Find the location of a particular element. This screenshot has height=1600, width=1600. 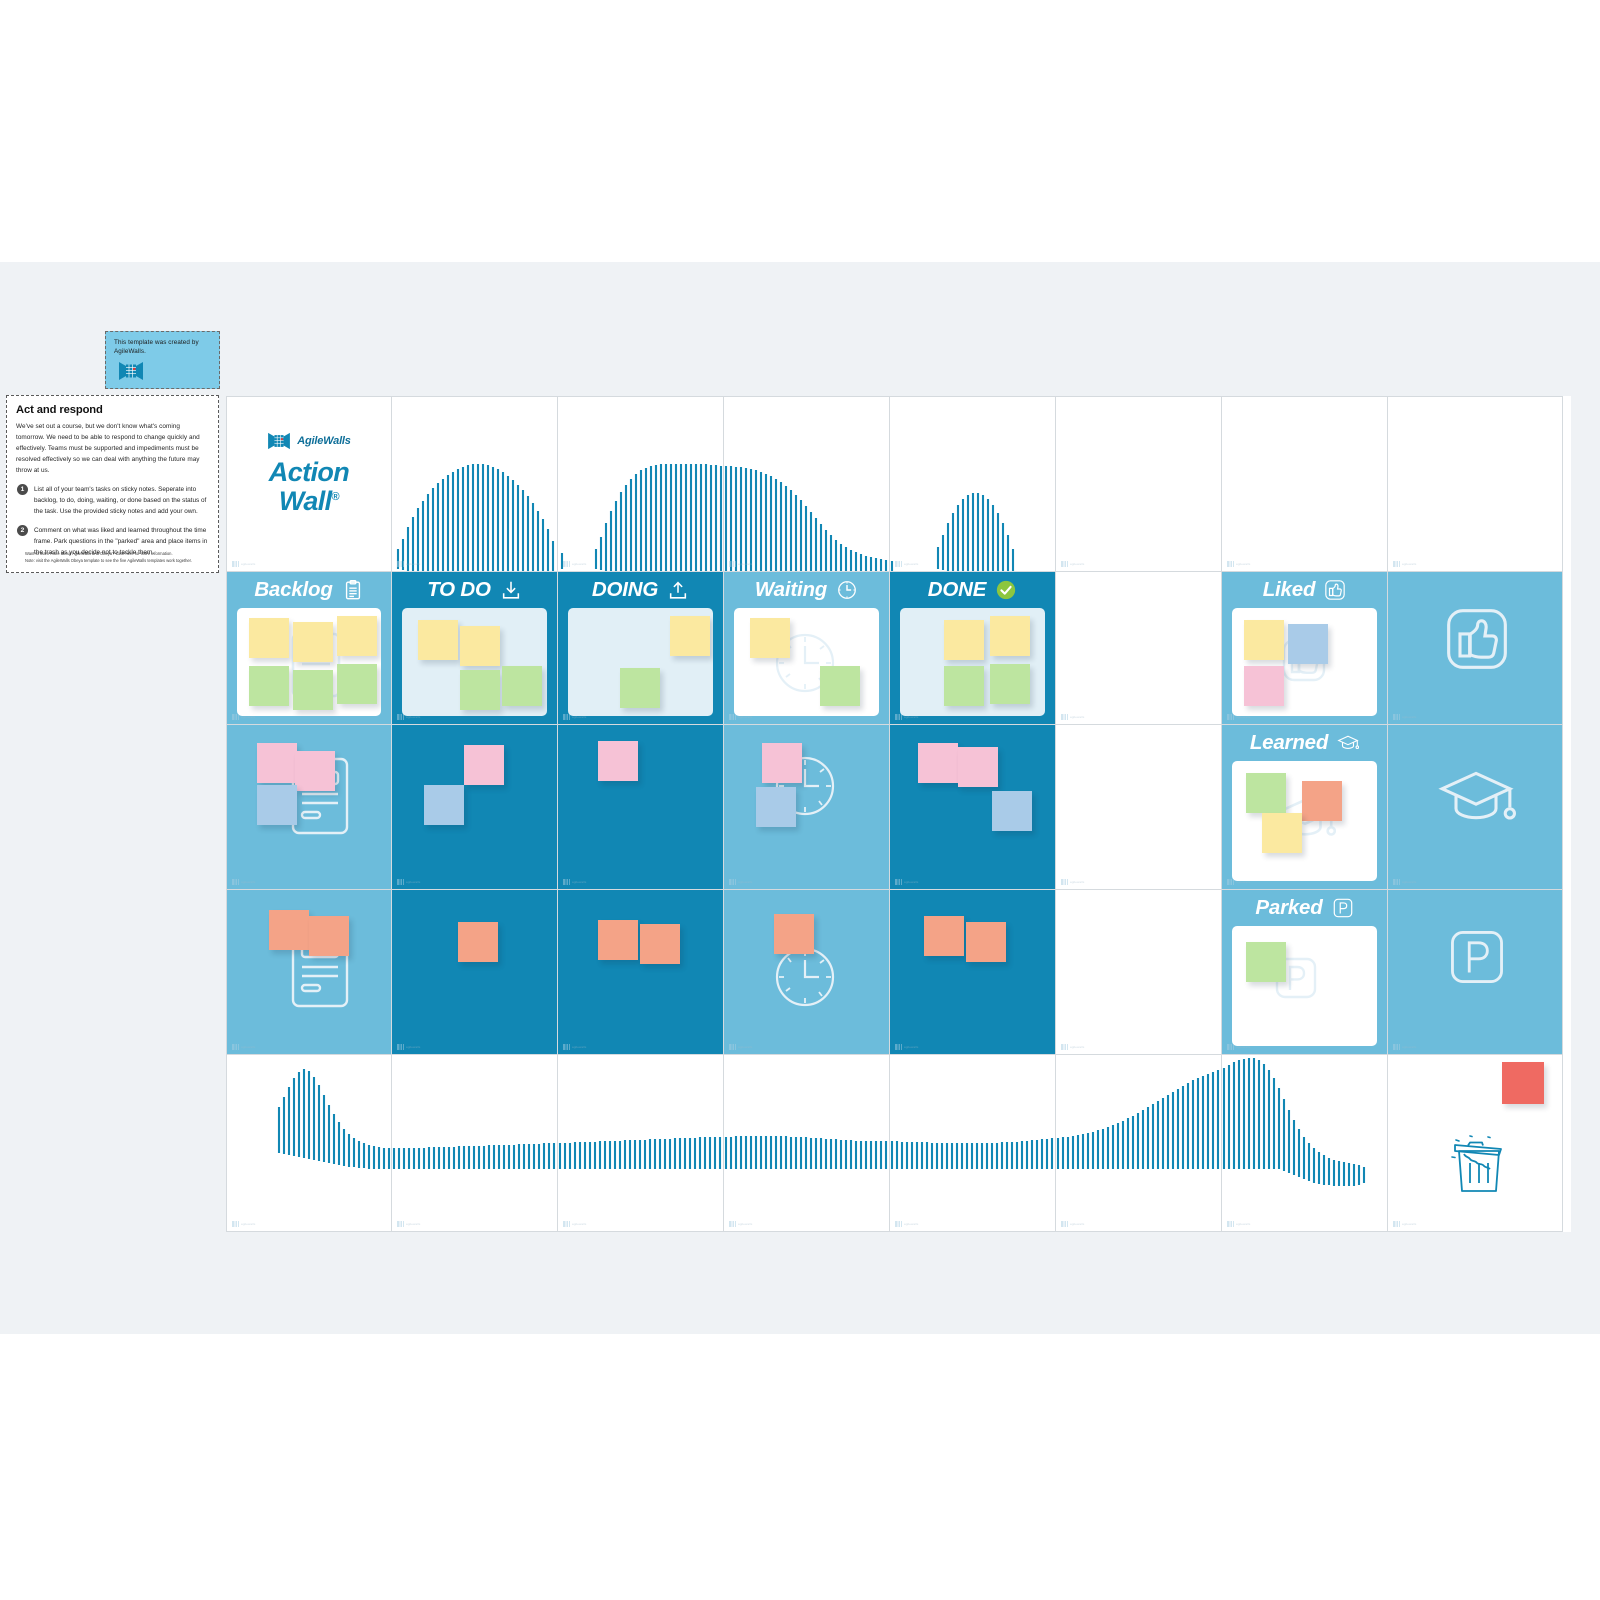

section-cell-learned: Learned agilewalls is located at coordinates (1305, 807).